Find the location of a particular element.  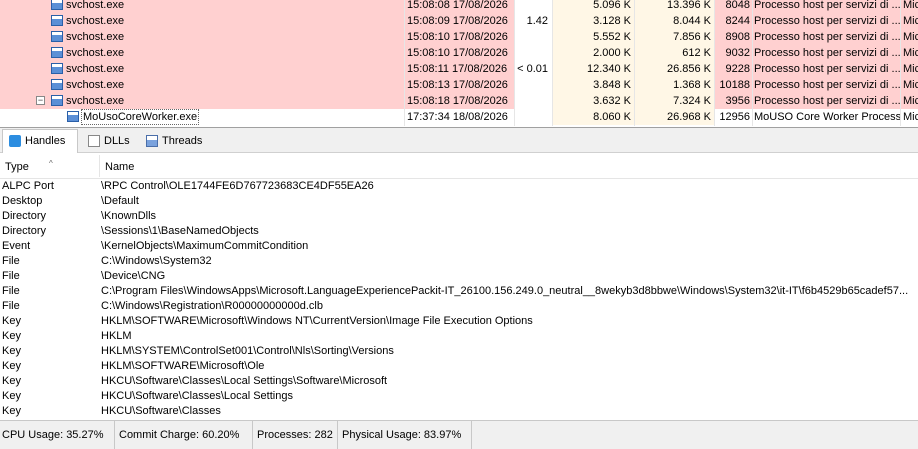

handle-row: Key HKLM is located at coordinates (459, 336).